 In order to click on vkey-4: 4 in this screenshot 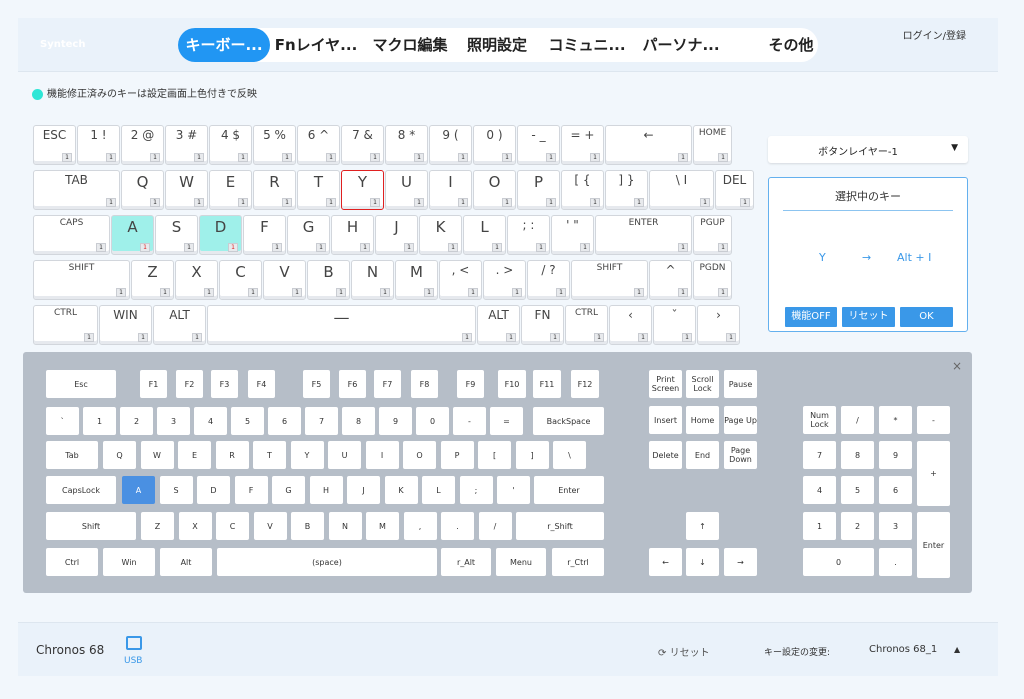, I will do `click(210, 421)`.